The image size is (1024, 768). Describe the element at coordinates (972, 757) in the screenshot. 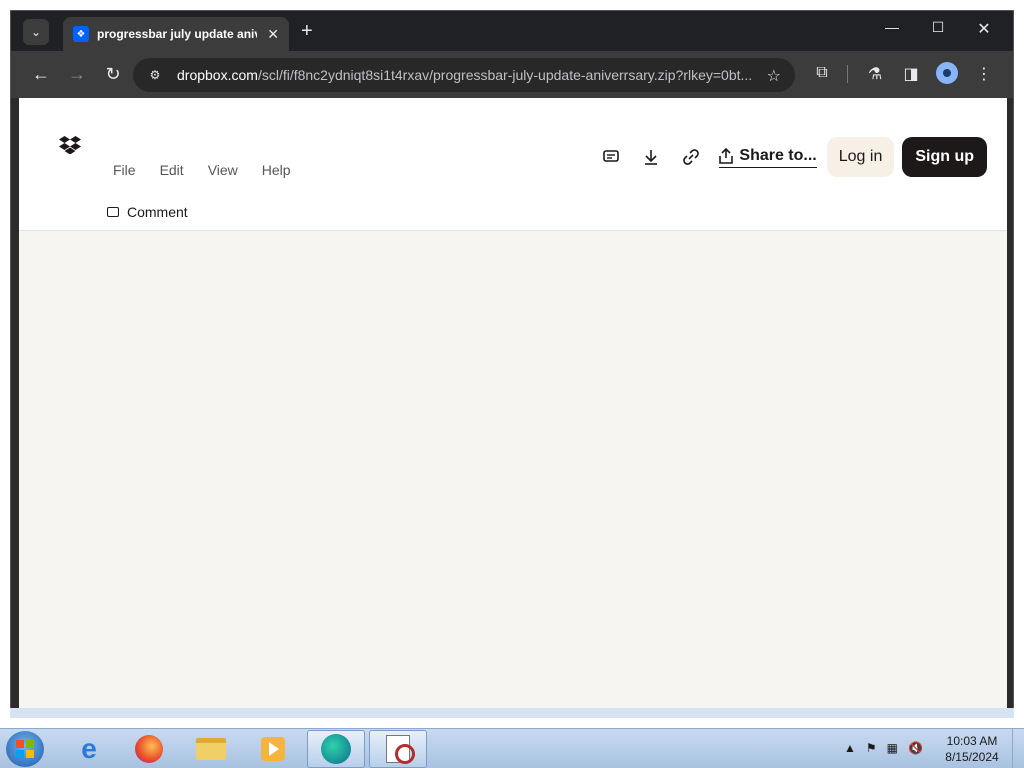

I see `clock-date: 8/15/2024` at that location.